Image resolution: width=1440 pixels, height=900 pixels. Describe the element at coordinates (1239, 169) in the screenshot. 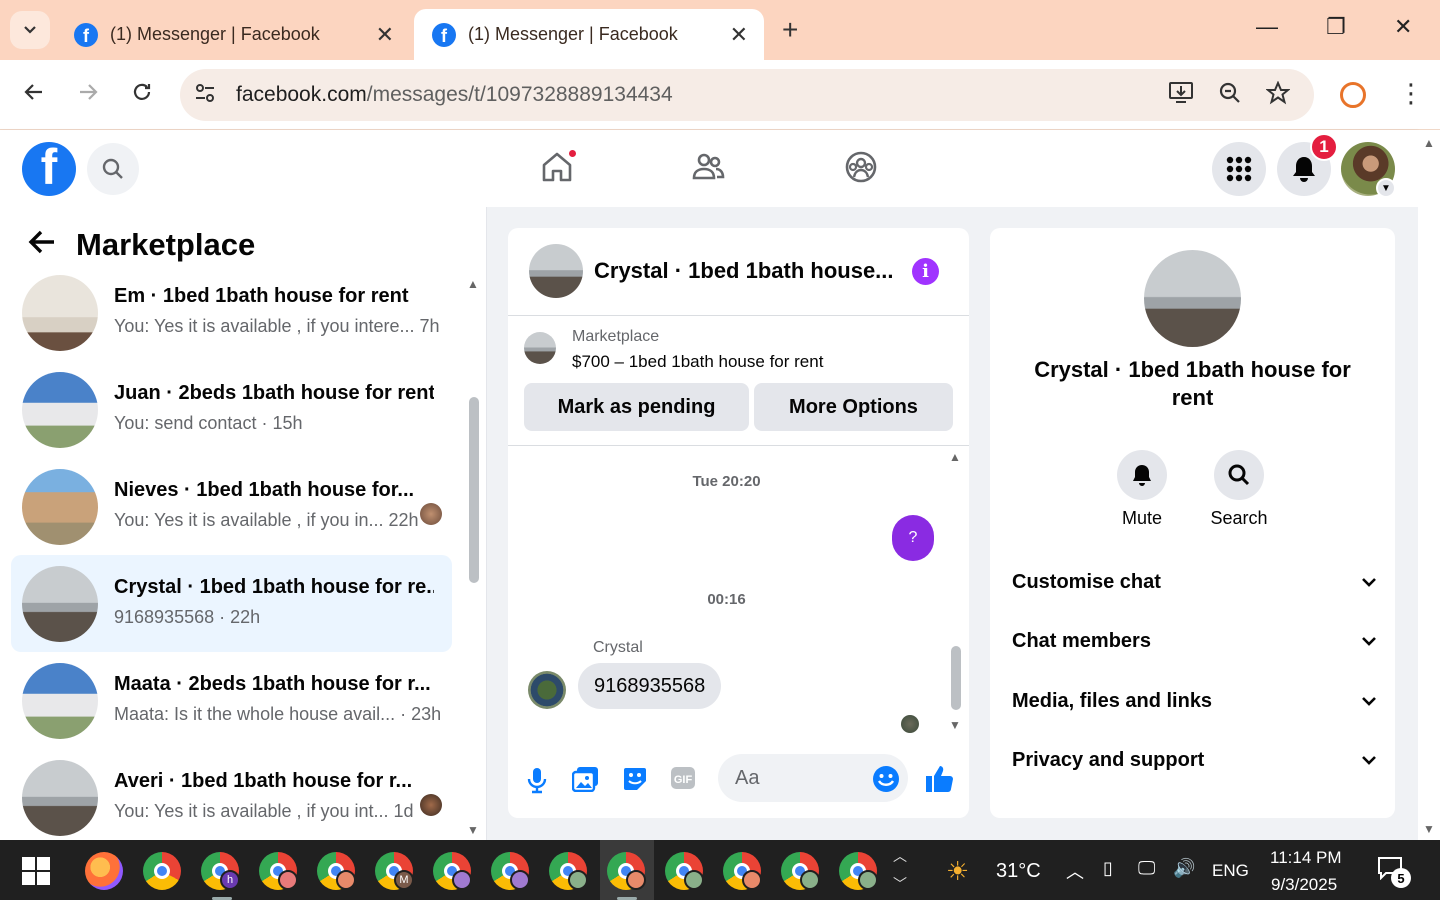

I see `menu-button` at that location.